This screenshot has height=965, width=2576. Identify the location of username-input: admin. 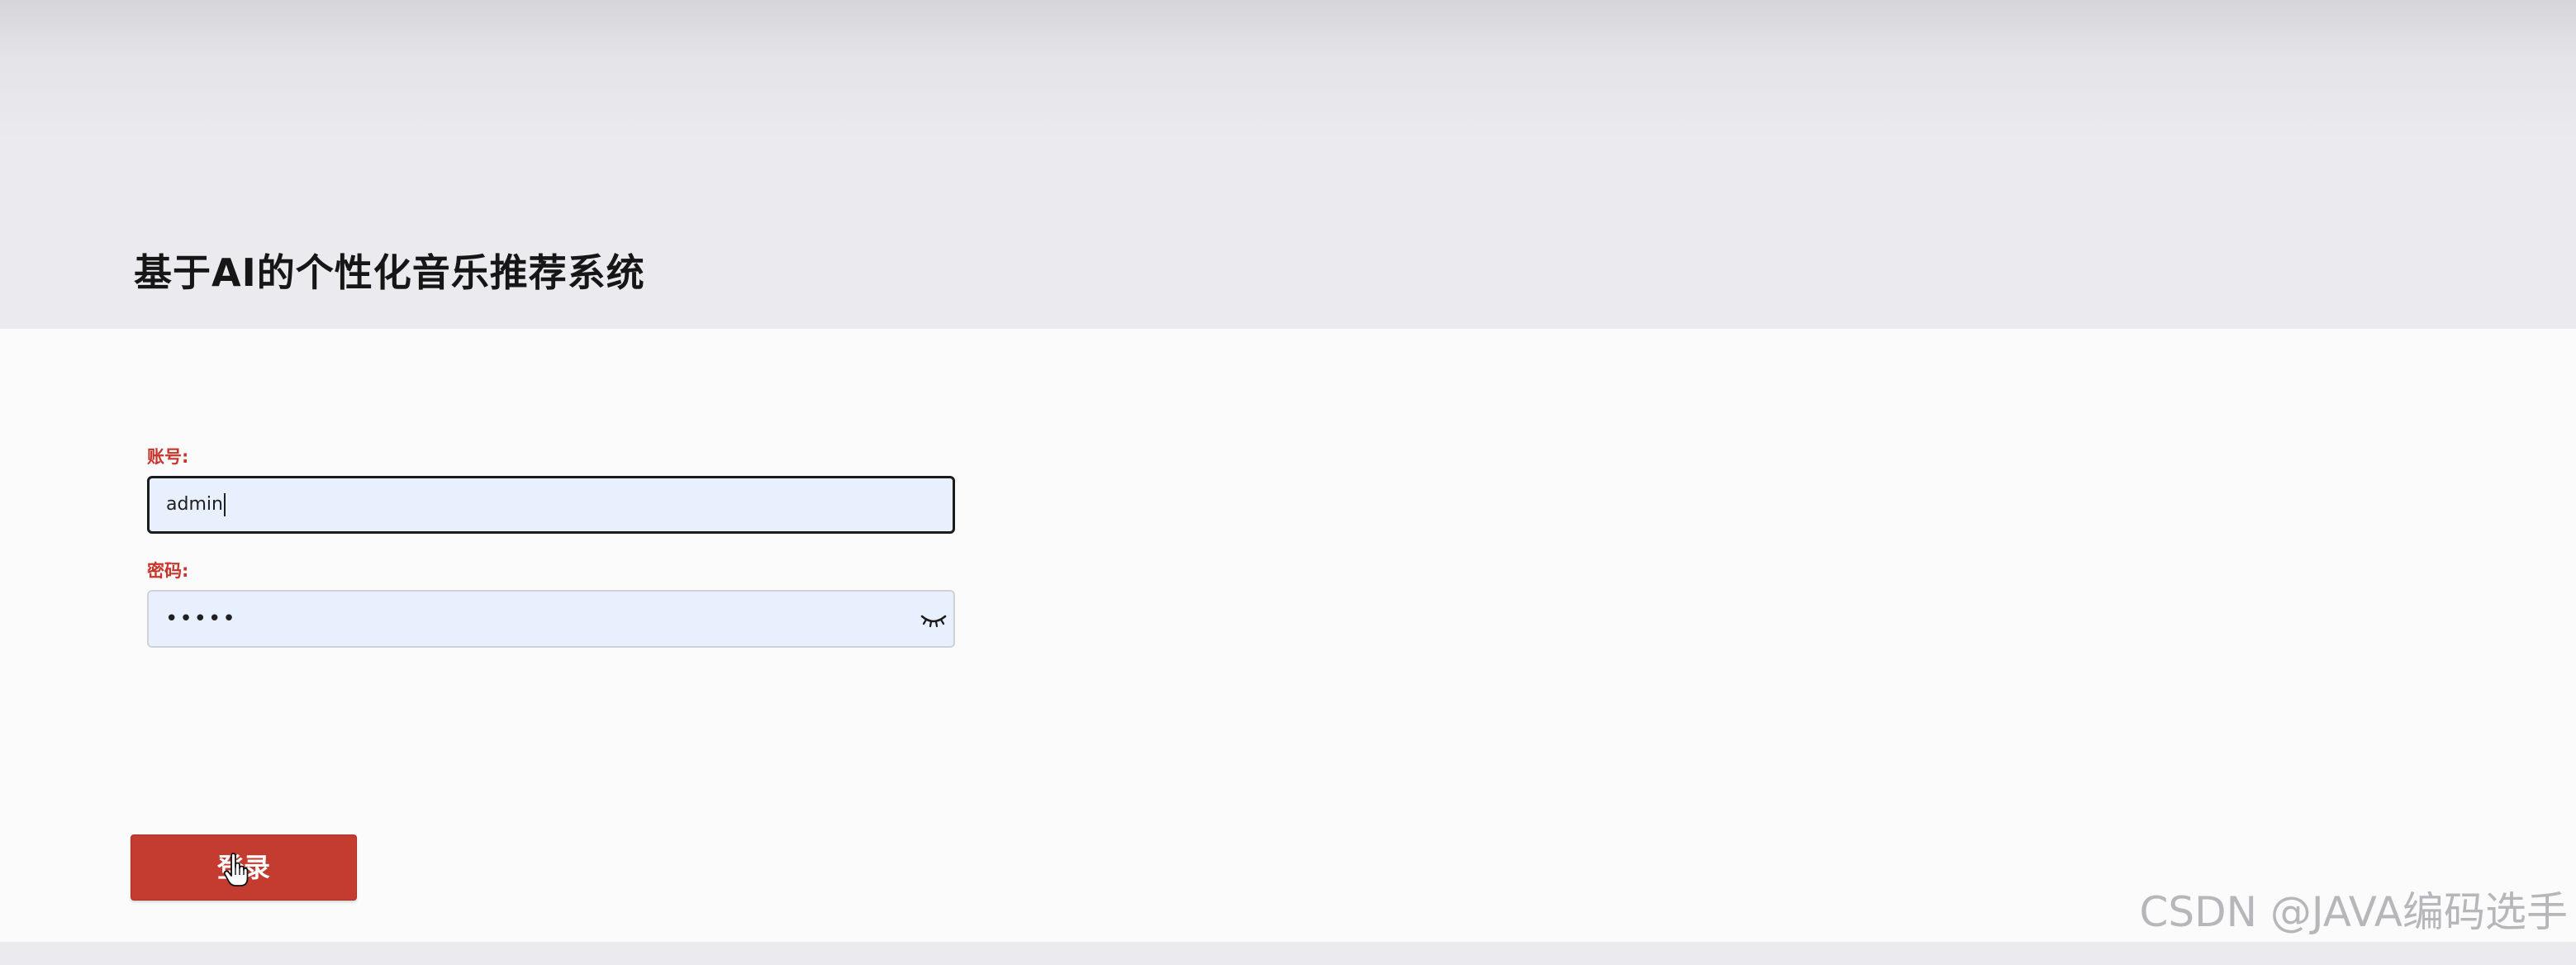
(551, 505).